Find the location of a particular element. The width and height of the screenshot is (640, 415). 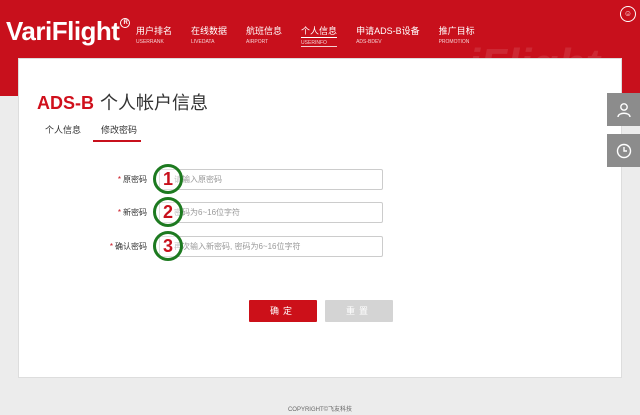

nav-sublabel: LIVEDATA is located at coordinates (203, 42).